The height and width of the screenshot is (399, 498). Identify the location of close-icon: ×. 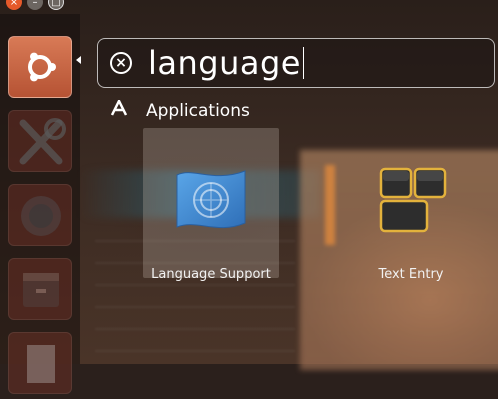
(14, 4).